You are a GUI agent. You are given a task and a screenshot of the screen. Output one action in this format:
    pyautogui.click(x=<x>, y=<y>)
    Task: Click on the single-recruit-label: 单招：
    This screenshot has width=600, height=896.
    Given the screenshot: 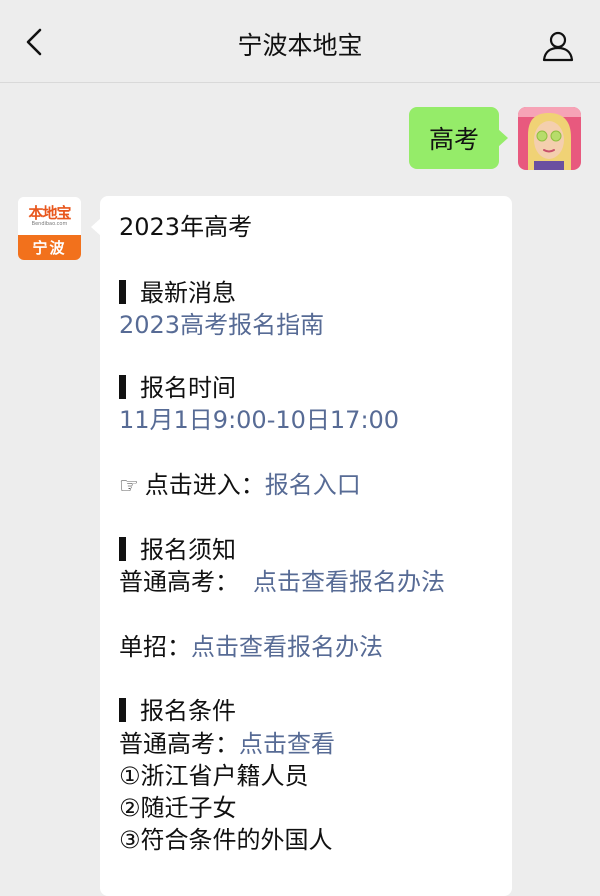 What is the action you would take?
    pyautogui.click(x=155, y=647)
    